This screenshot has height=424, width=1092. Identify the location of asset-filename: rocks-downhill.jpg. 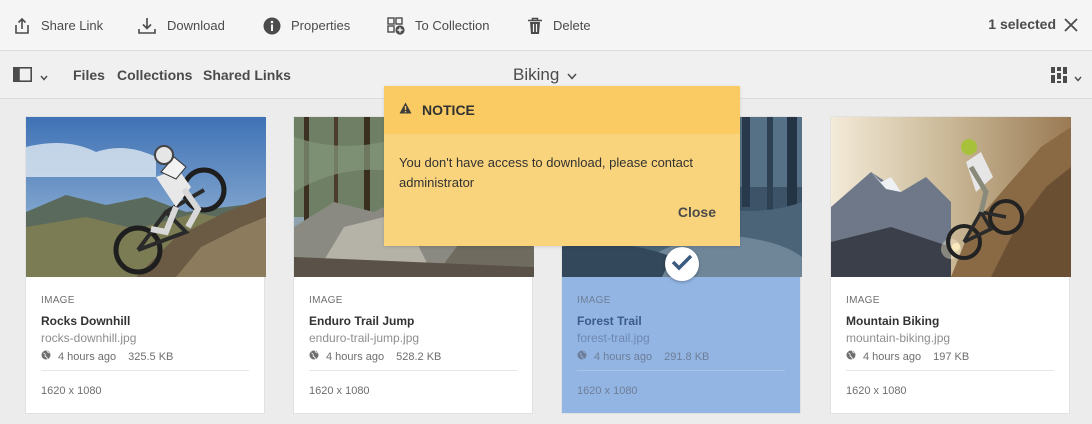
(89, 338).